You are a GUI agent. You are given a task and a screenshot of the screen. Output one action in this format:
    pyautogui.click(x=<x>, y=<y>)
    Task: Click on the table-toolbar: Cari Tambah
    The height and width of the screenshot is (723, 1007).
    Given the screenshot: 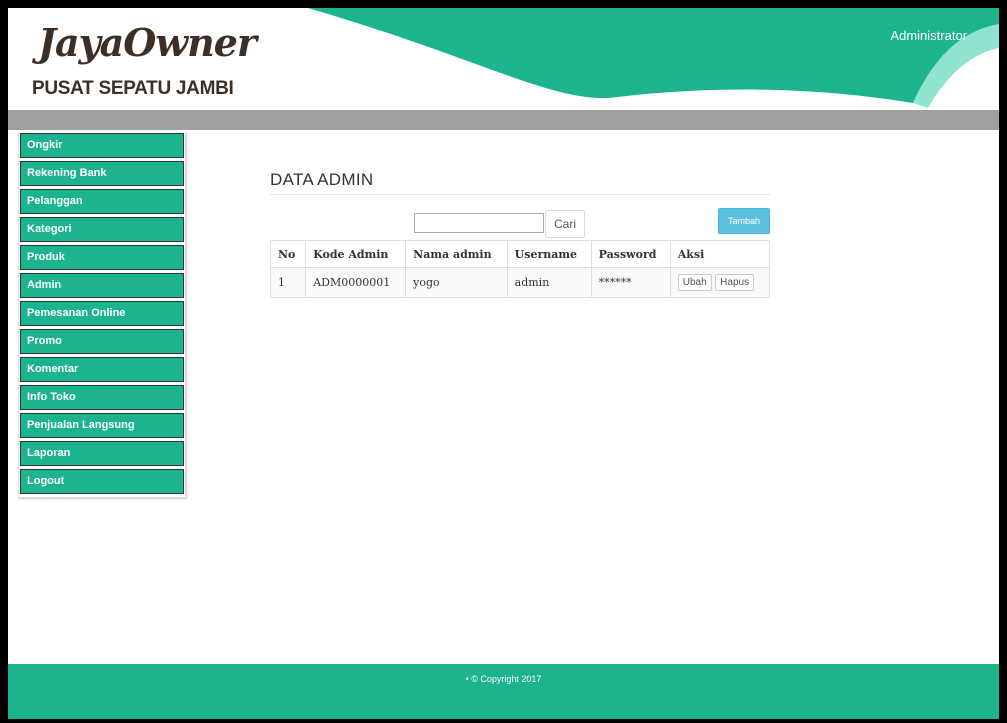 What is the action you would take?
    pyautogui.click(x=520, y=224)
    